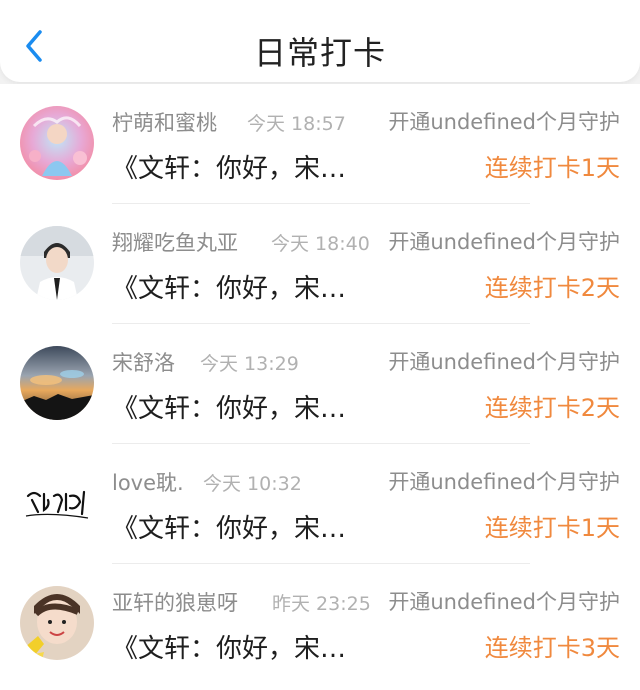 This screenshot has height=690, width=640. I want to click on timestamp: 今天 13:29, so click(249, 364).